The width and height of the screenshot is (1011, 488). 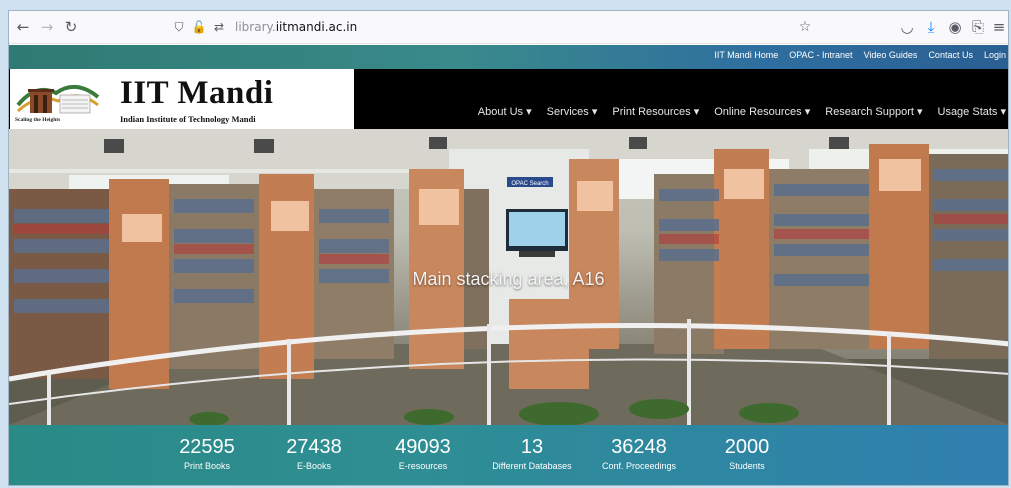 What do you see at coordinates (71, 27) in the screenshot?
I see `reload-icon: ↻` at bounding box center [71, 27].